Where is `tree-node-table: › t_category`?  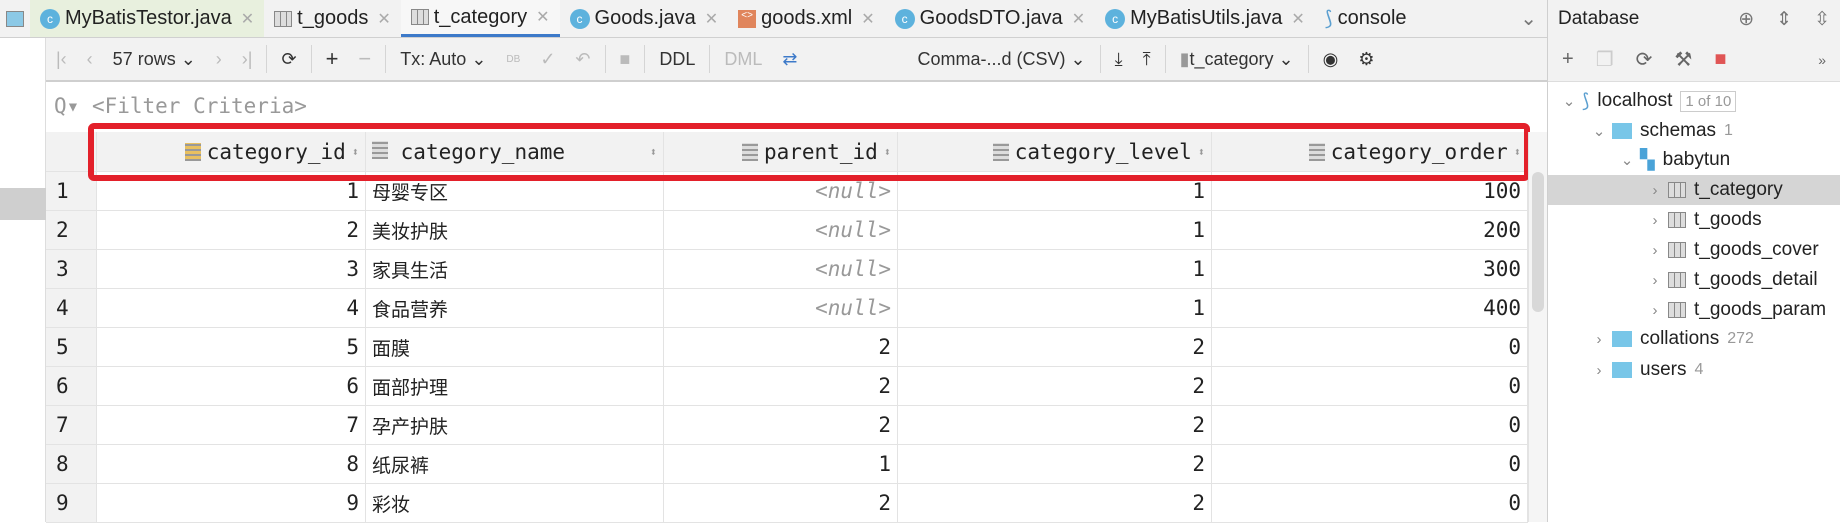 tree-node-table: › t_category is located at coordinates (1694, 190).